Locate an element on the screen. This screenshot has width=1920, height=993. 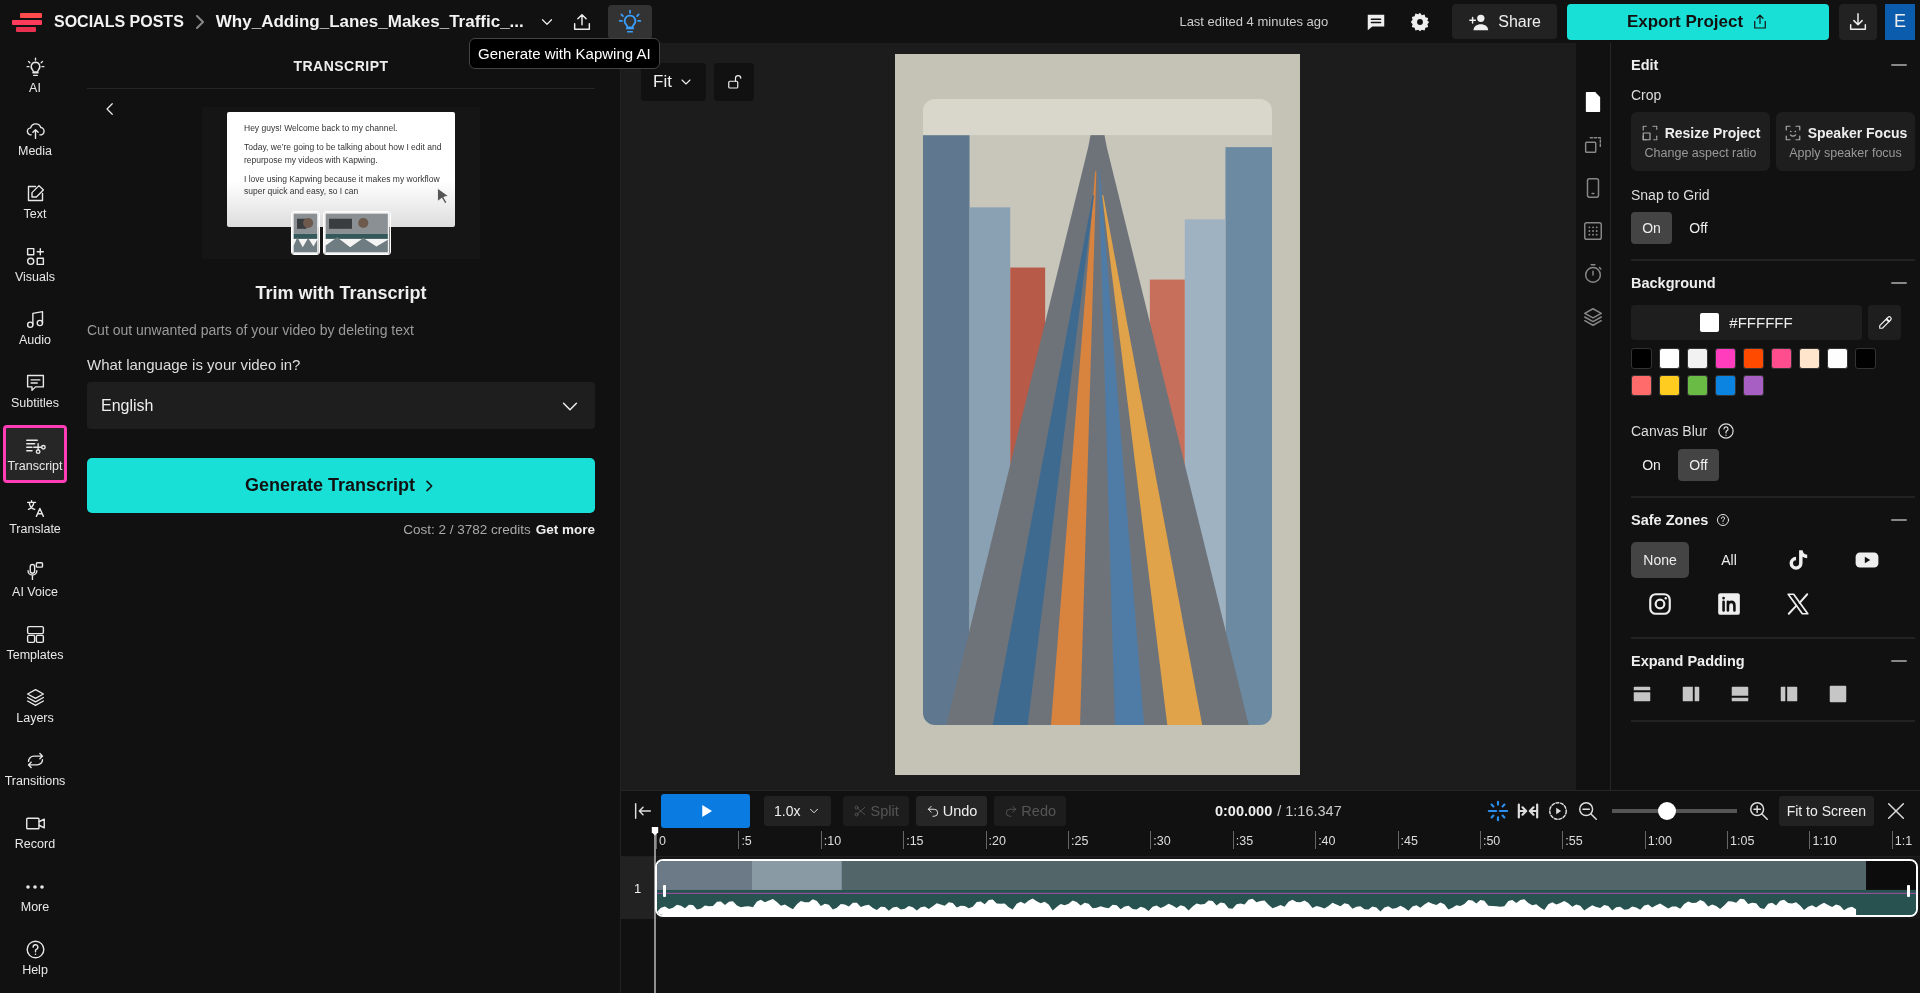
field-label: What language is your video in? is located at coordinates (194, 364).